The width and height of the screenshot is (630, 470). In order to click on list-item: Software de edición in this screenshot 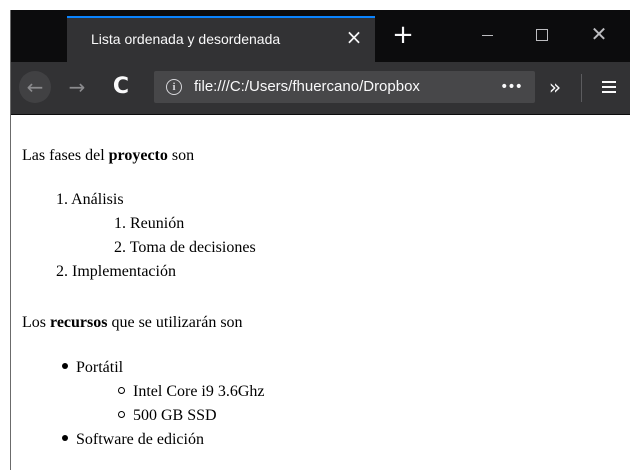, I will do `click(133, 440)`.